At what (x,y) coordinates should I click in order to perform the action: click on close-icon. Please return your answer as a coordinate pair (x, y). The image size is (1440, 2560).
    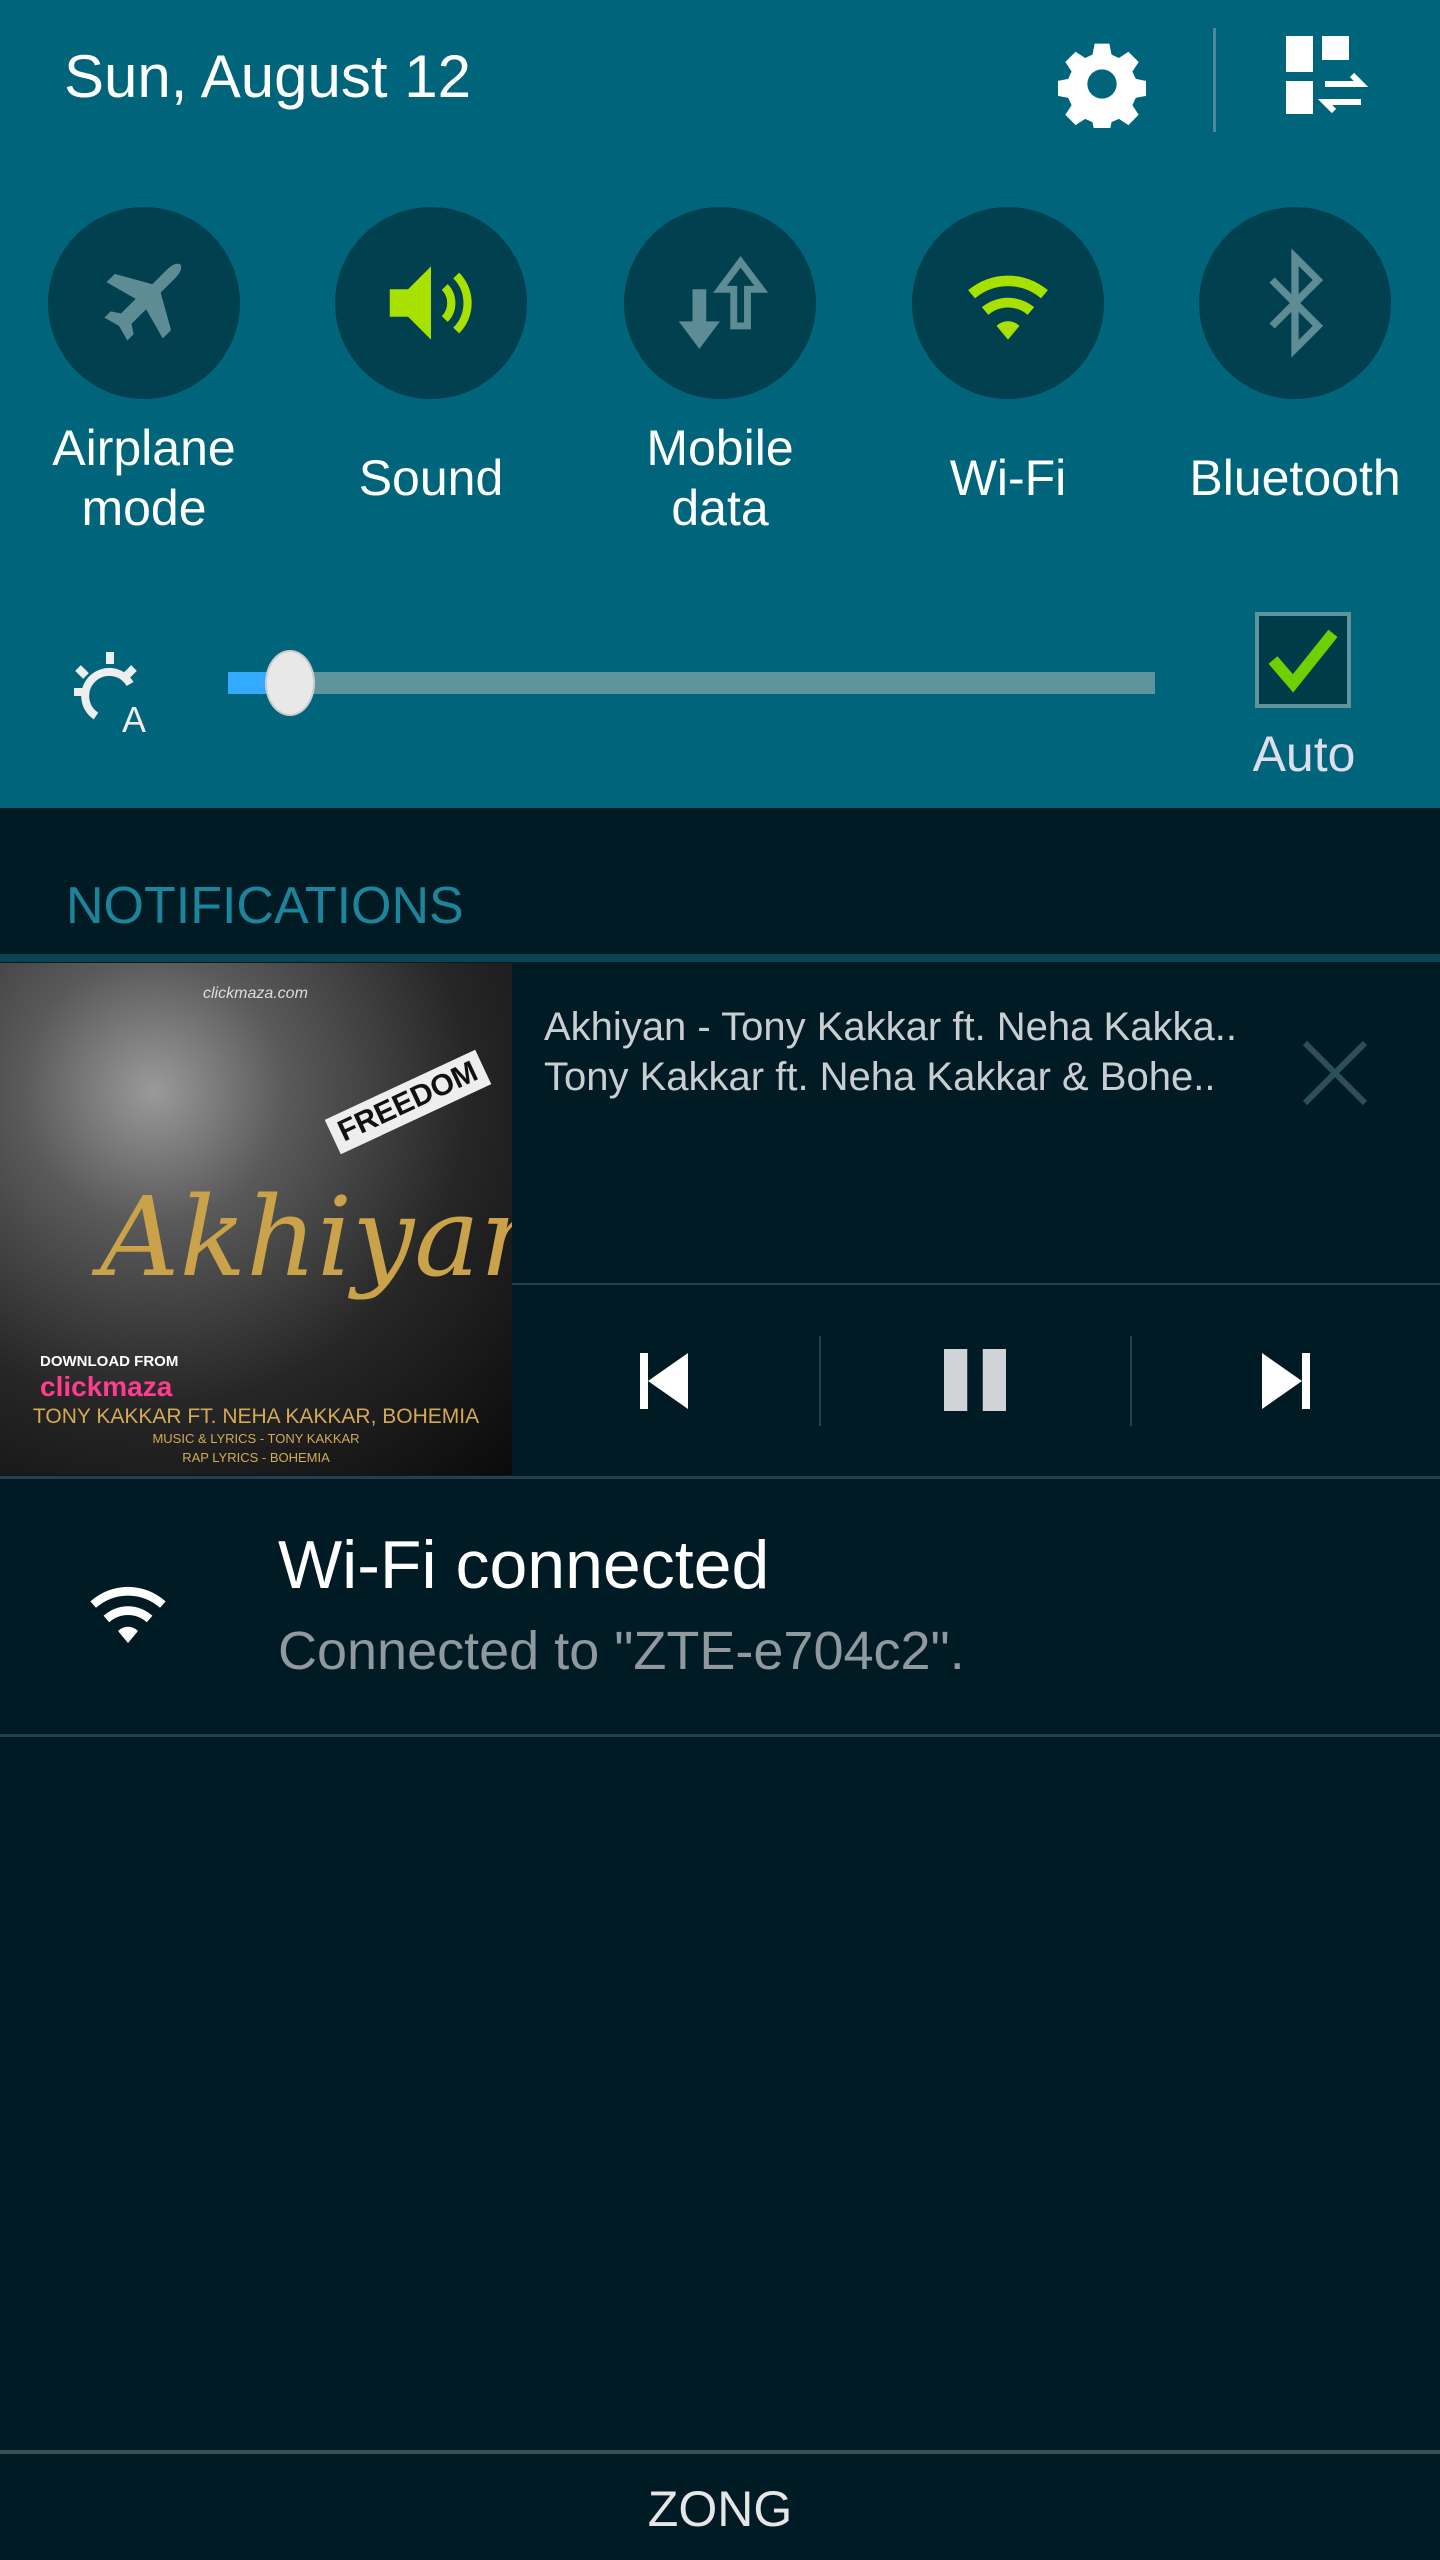
    Looking at the image, I should click on (1335, 1073).